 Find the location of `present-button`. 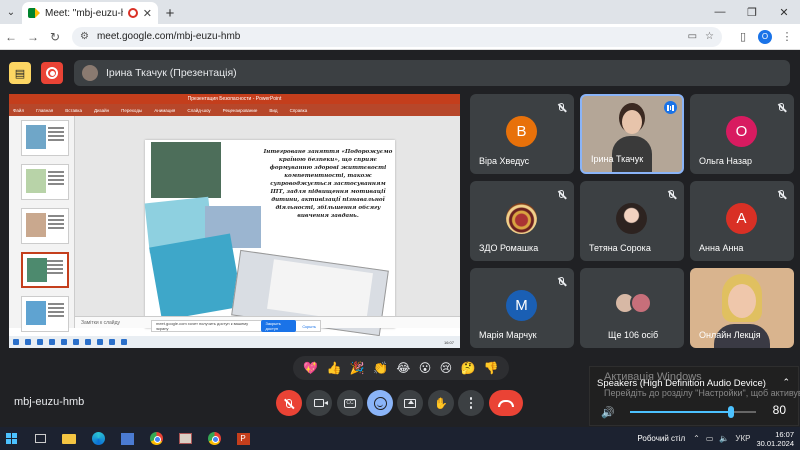

present-button is located at coordinates (410, 403).